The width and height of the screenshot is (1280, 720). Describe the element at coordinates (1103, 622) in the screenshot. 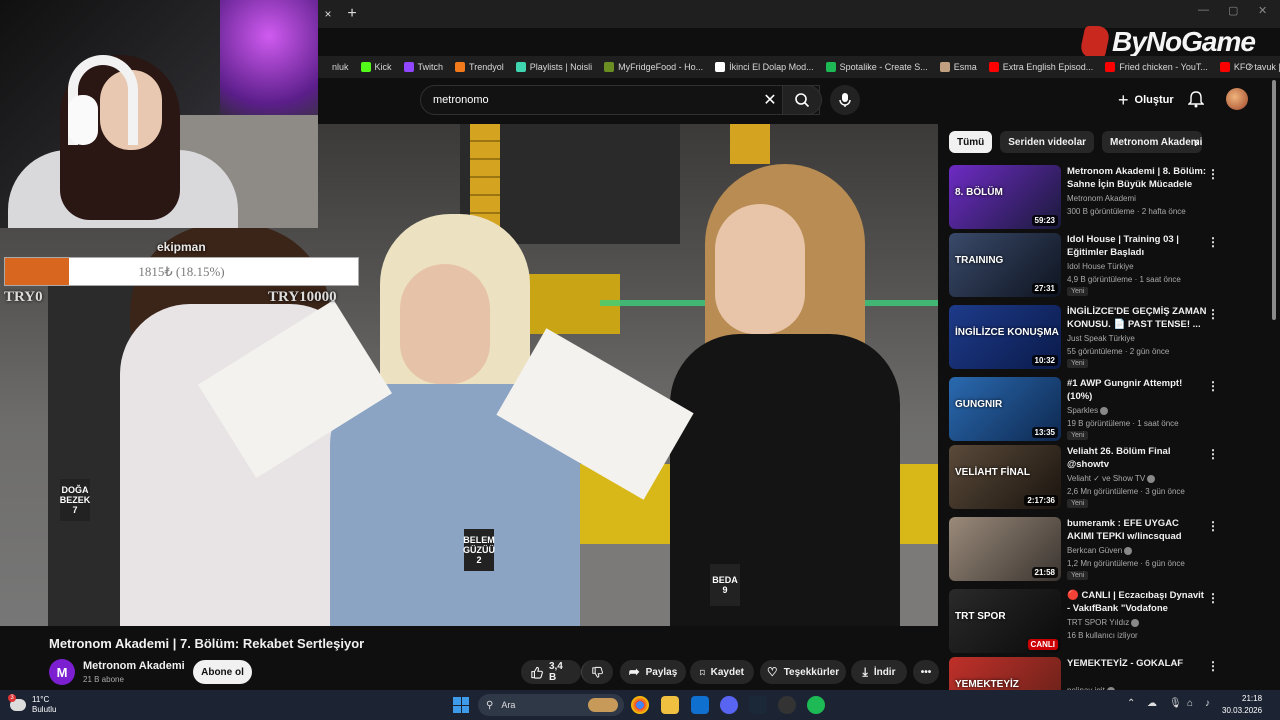

I see `video-channel: TRT SPOR Yıldız` at that location.